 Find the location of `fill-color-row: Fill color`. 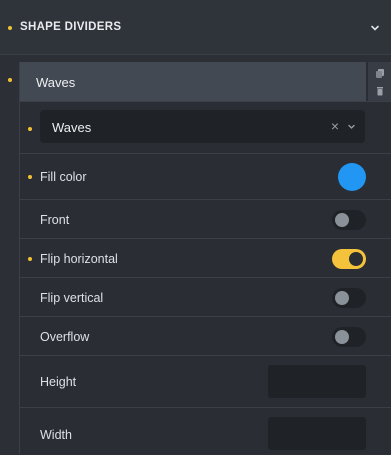

fill-color-row: Fill color is located at coordinates (205, 176).